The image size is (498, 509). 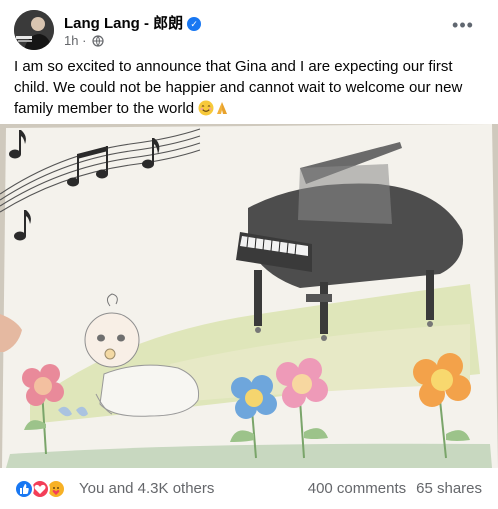 I want to click on post-stats: 400 comments 65 shares, so click(x=390, y=488).